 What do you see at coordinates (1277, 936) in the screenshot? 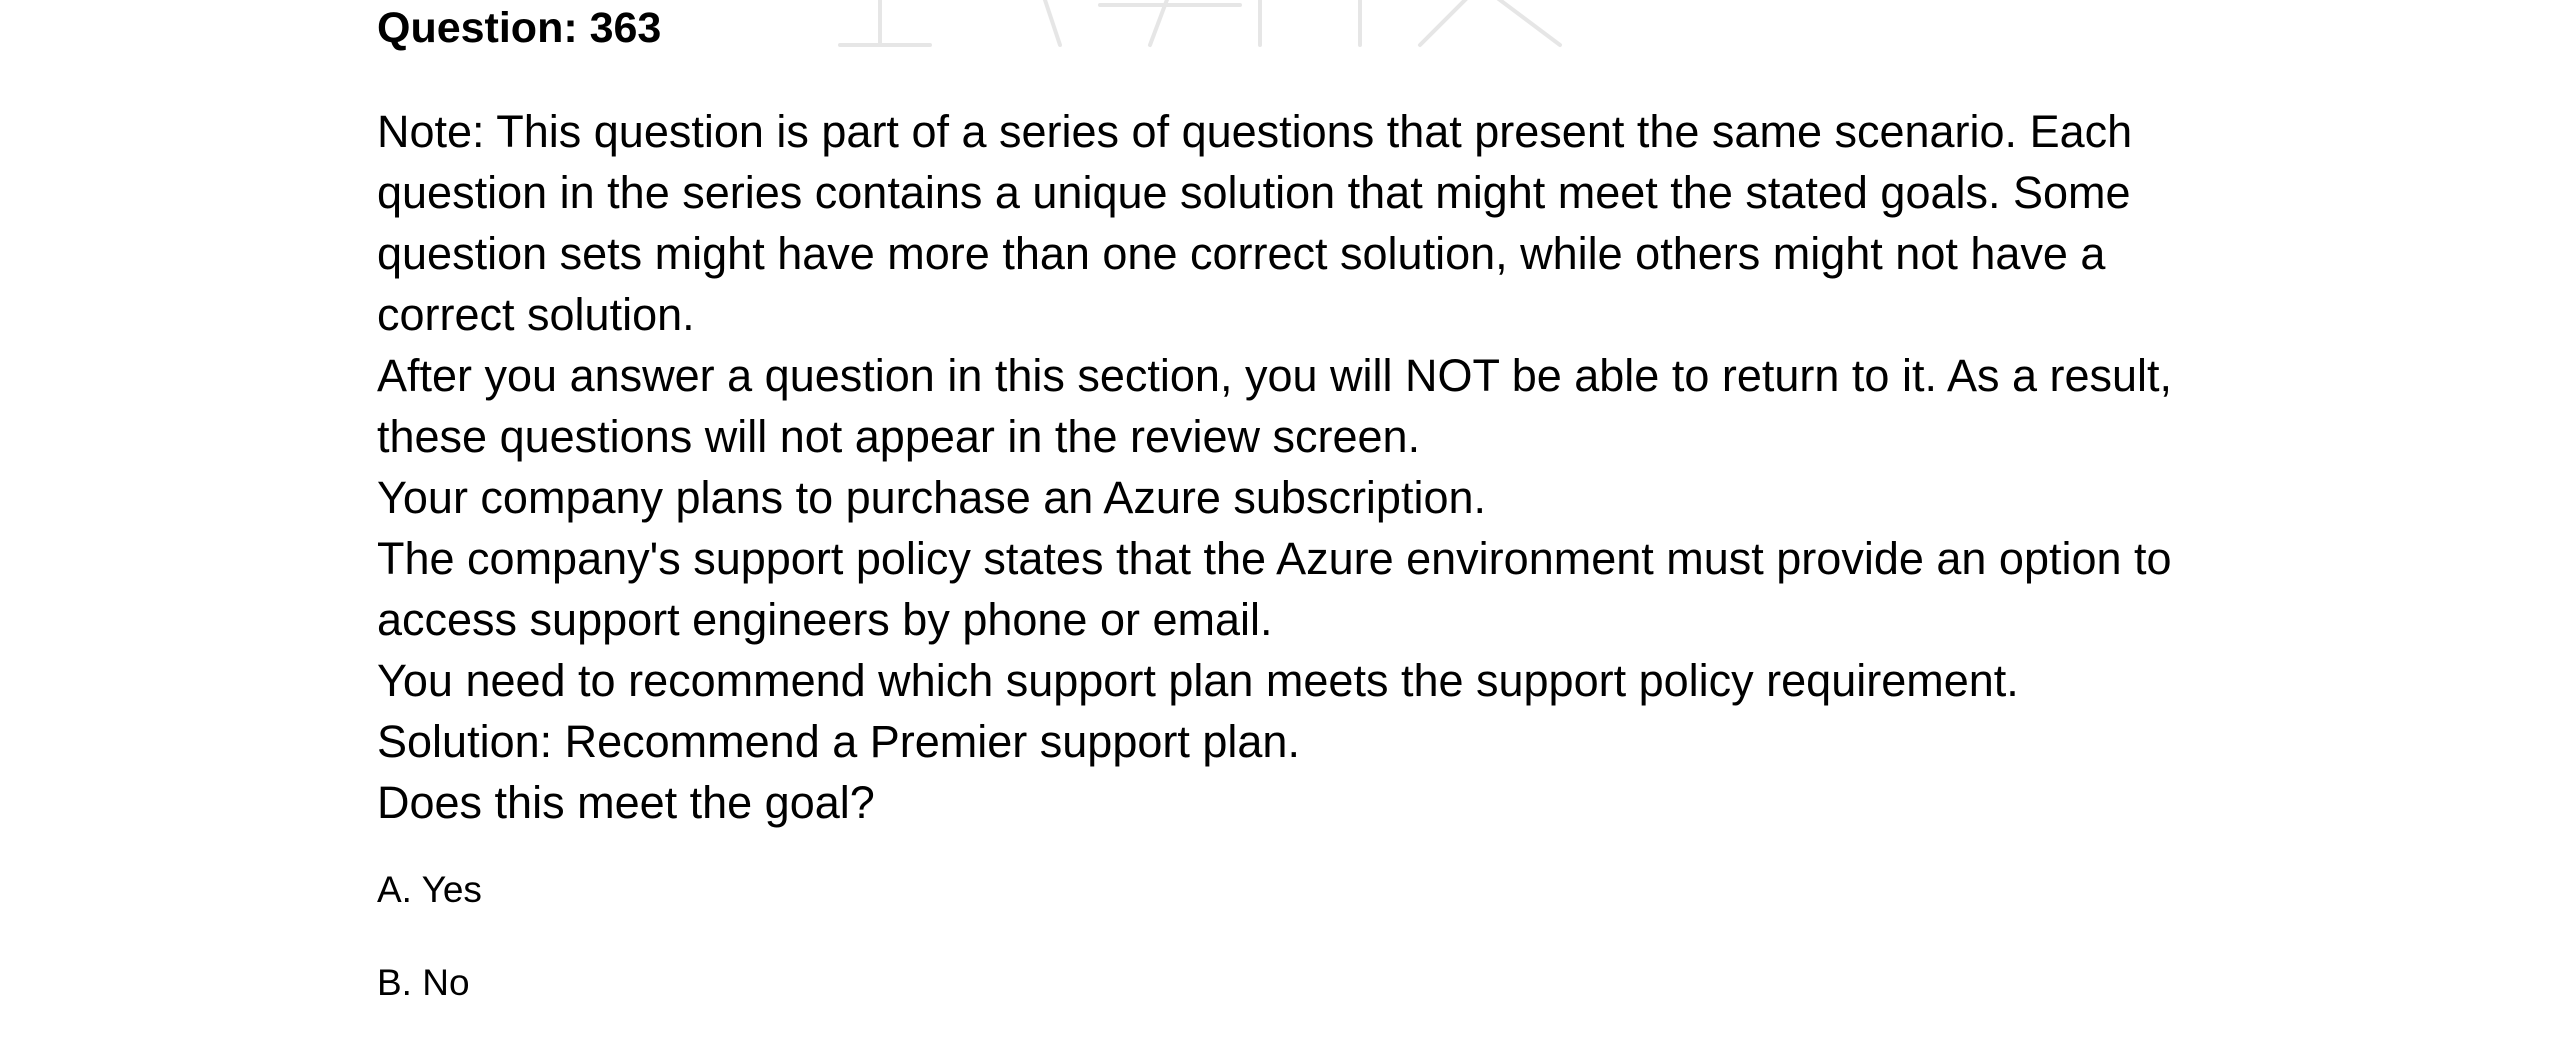
I see `answer-options: A. Yes B. No` at bounding box center [1277, 936].